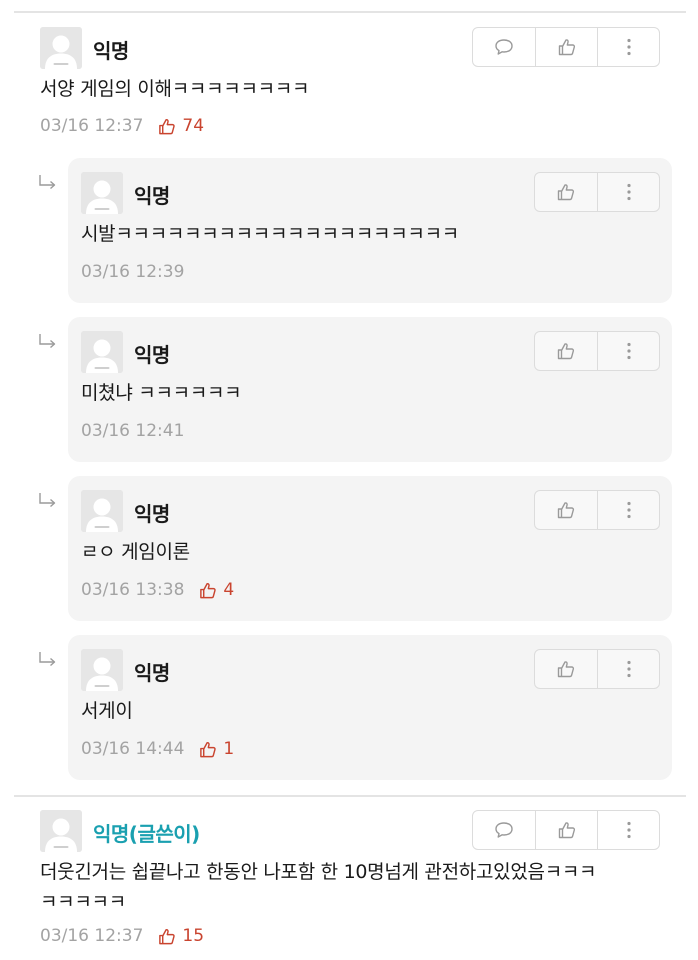 This screenshot has height=960, width=698. What do you see at coordinates (349, 92) in the screenshot?
I see `comment: 익명 서양 게임의 이해ㅋㅋㅋㅋㅋㅋㅋㅋ 03/16 12:37 74` at bounding box center [349, 92].